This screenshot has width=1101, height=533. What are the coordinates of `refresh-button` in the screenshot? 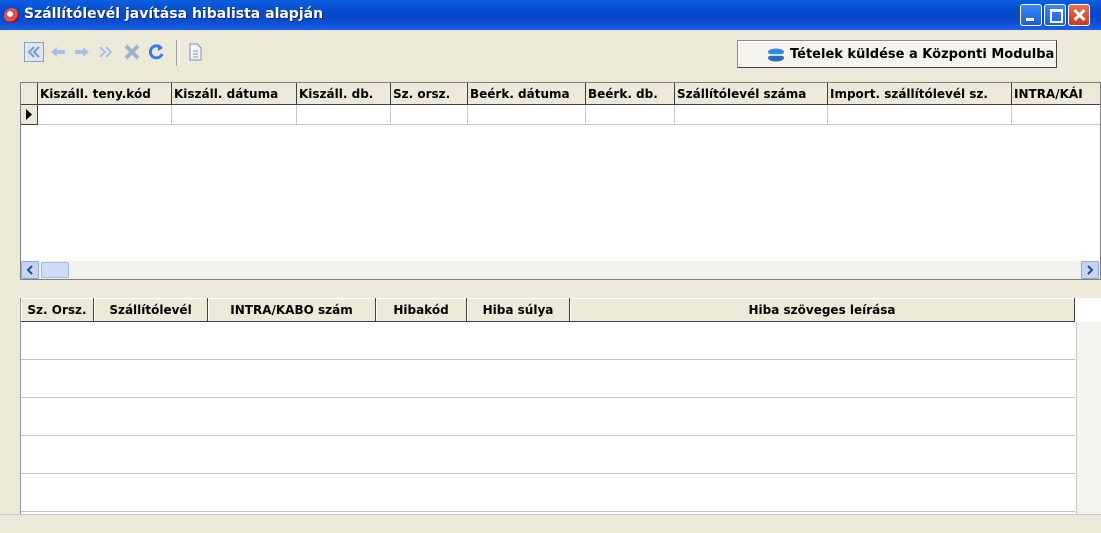 It's located at (156, 52).